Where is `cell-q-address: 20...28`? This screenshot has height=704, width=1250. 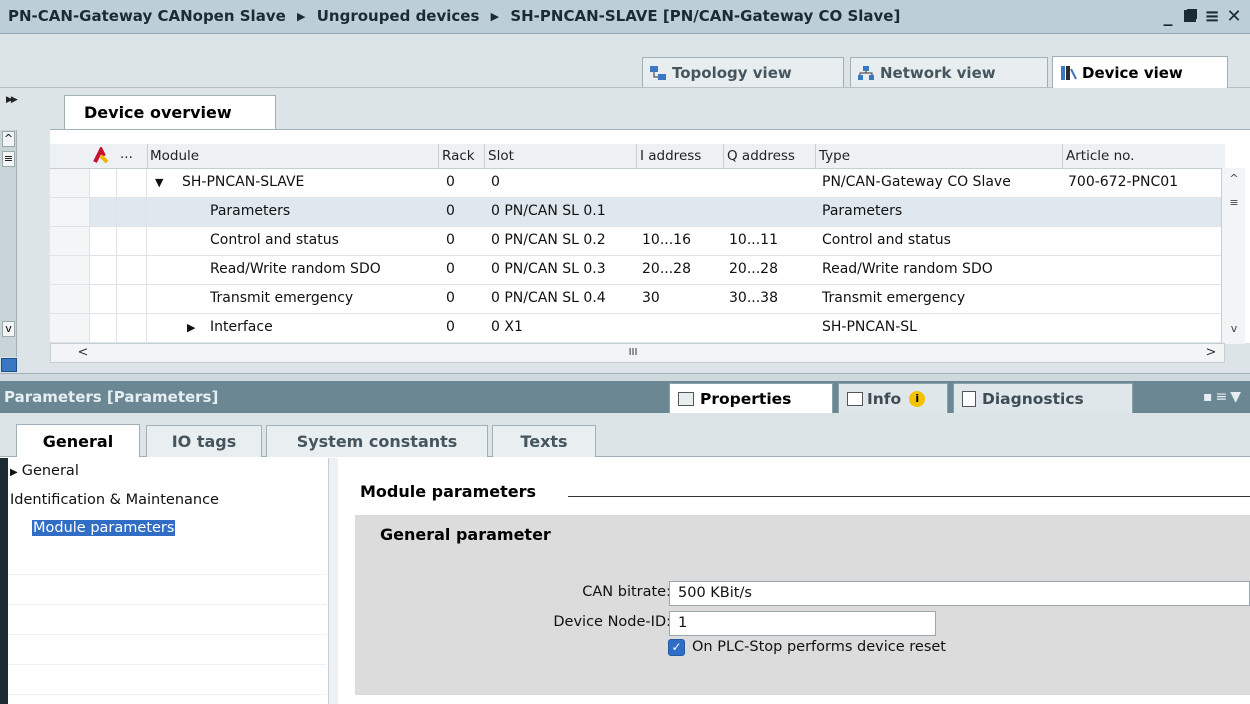
cell-q-address: 20...28 is located at coordinates (753, 269).